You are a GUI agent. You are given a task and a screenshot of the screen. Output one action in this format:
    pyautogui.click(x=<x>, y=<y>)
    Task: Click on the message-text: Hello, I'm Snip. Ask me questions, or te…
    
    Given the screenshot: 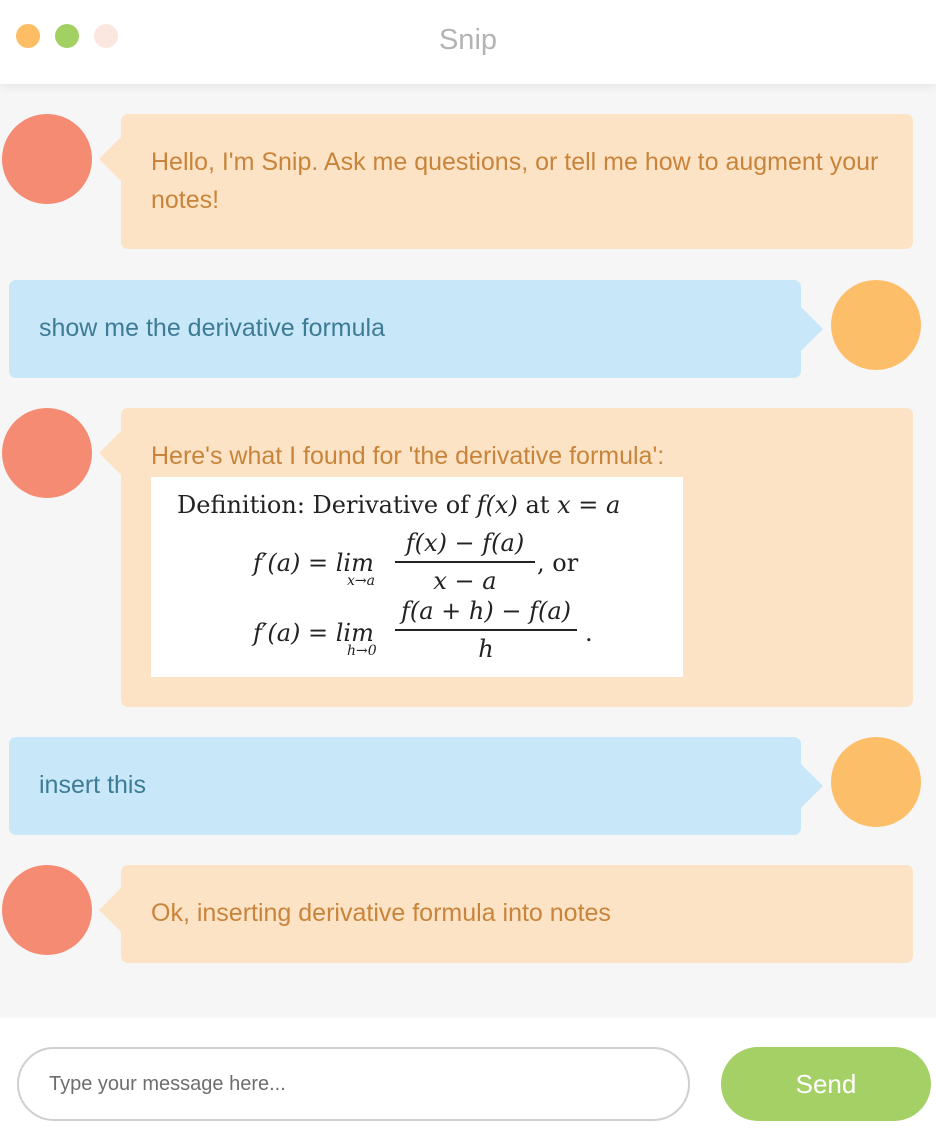 What is the action you would take?
    pyautogui.click(x=515, y=181)
    